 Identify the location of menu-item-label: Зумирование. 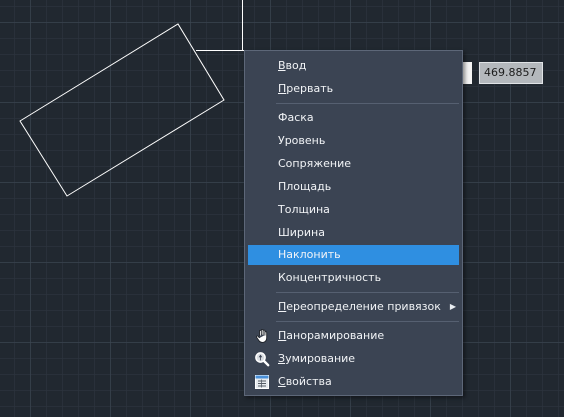
(317, 358).